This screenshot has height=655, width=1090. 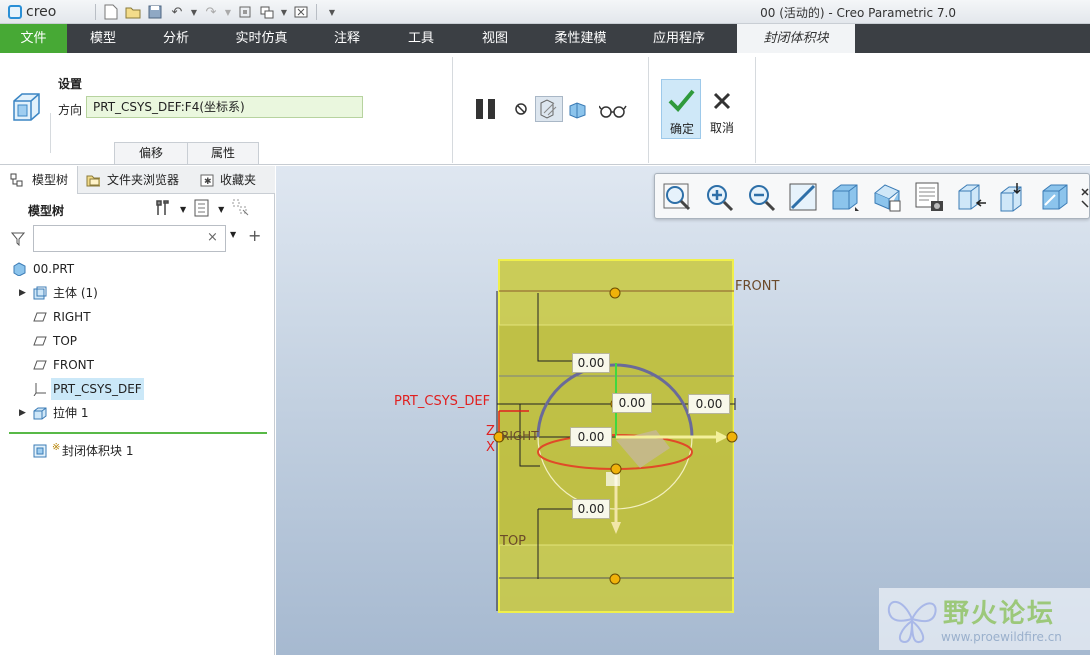 I want to click on clear-search-icon: ×, so click(x=212, y=237).